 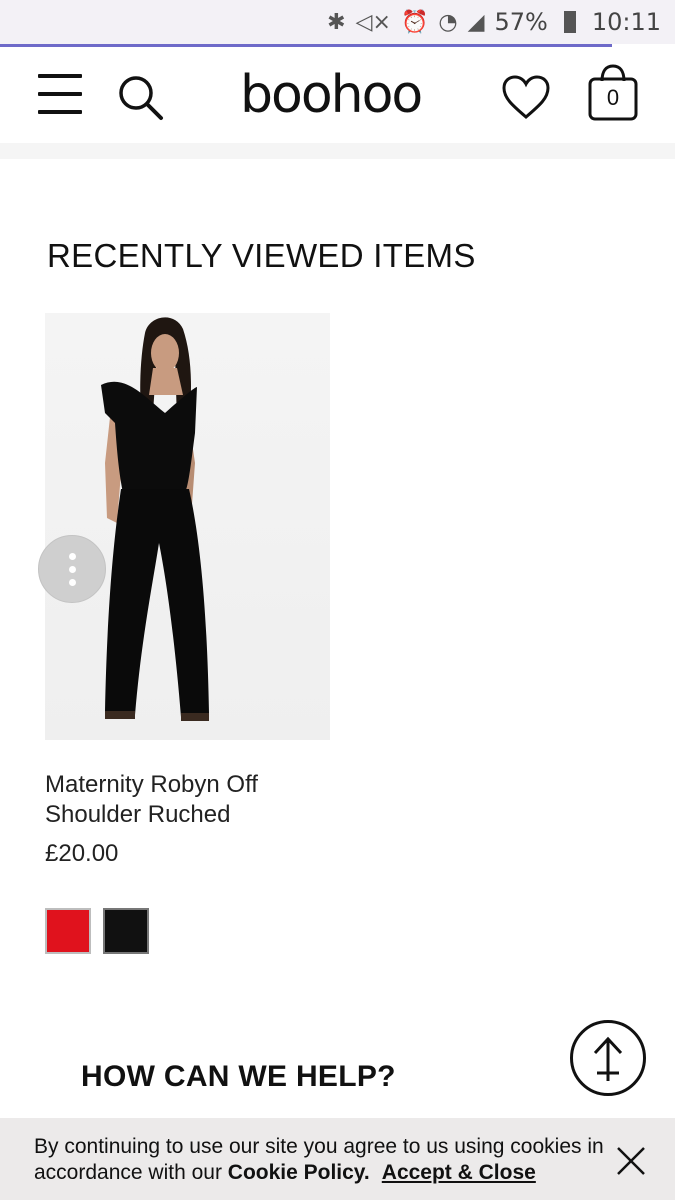 What do you see at coordinates (631, 1161) in the screenshot?
I see `close-icon` at bounding box center [631, 1161].